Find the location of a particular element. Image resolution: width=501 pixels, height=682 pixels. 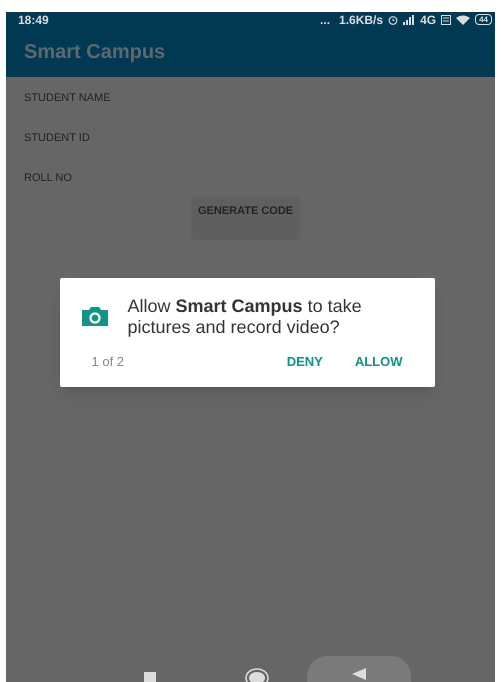

permission-message: Allow Smart Campus to take pictures and record video? is located at coordinates (245, 317).